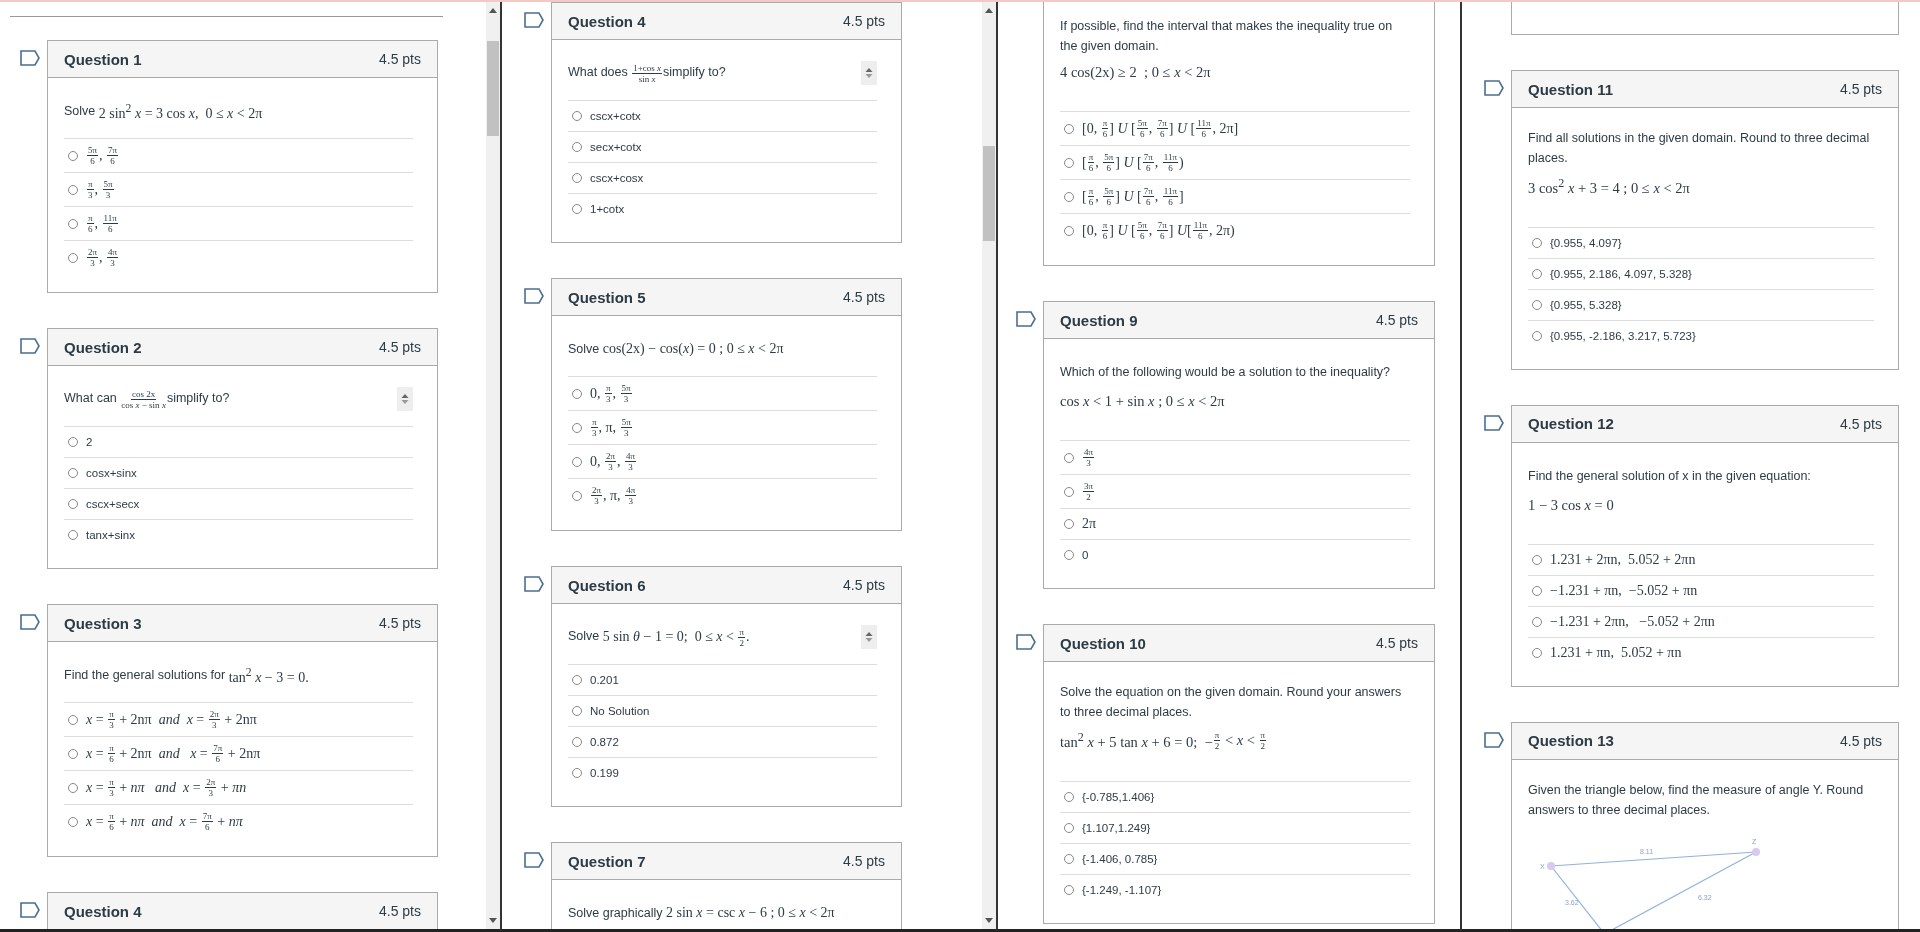  What do you see at coordinates (1571, 741) in the screenshot?
I see `question-title: Question 13` at bounding box center [1571, 741].